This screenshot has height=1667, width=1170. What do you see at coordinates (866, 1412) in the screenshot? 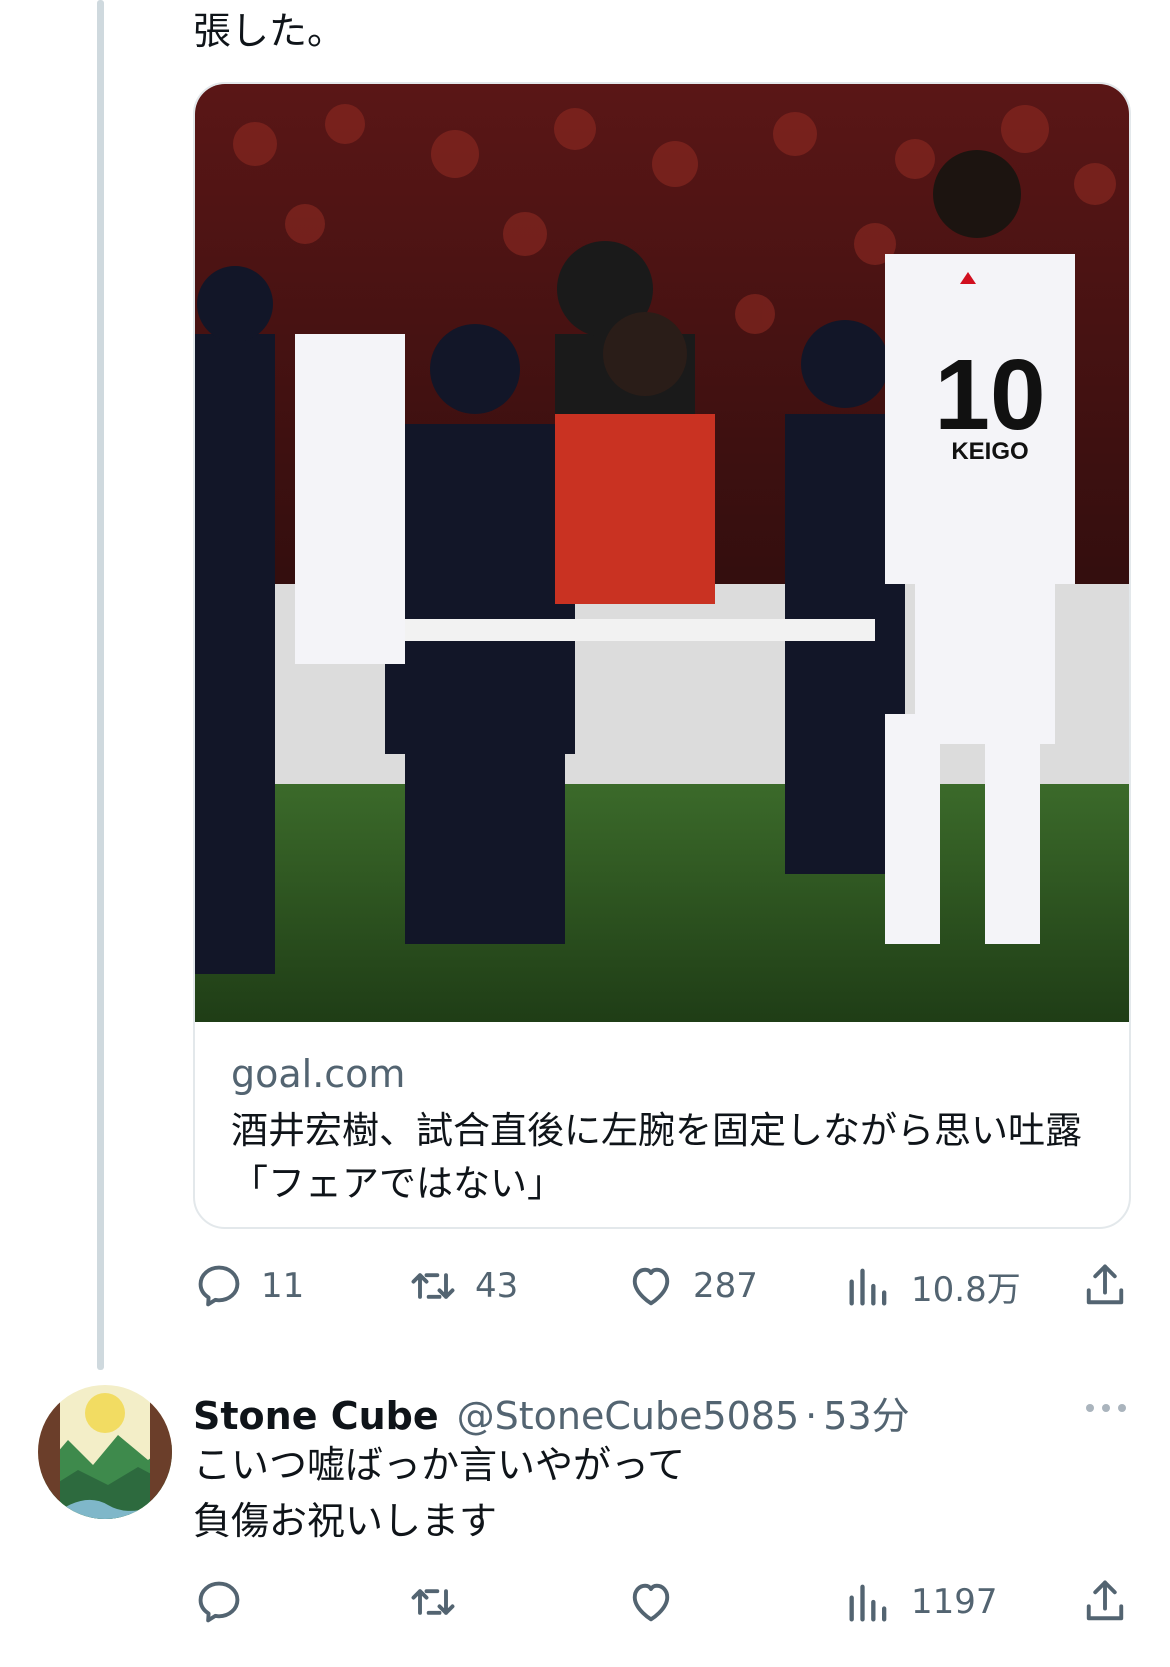
I see `tweet-timestamp: 53分` at bounding box center [866, 1412].